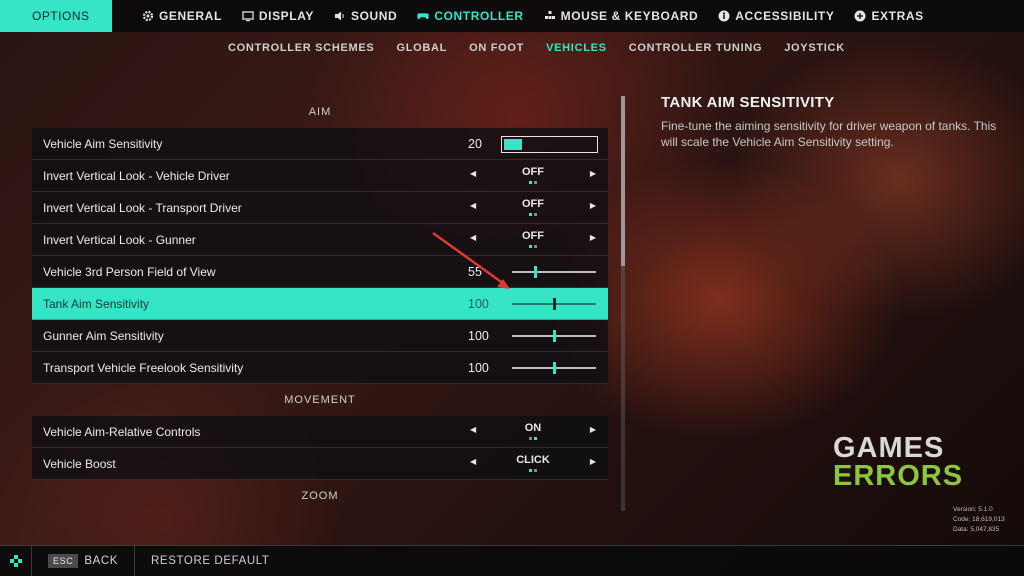 This screenshot has height=576, width=1024. I want to click on setting-label: Transport Vehicle Freelook Sensitivity, so click(143, 367).